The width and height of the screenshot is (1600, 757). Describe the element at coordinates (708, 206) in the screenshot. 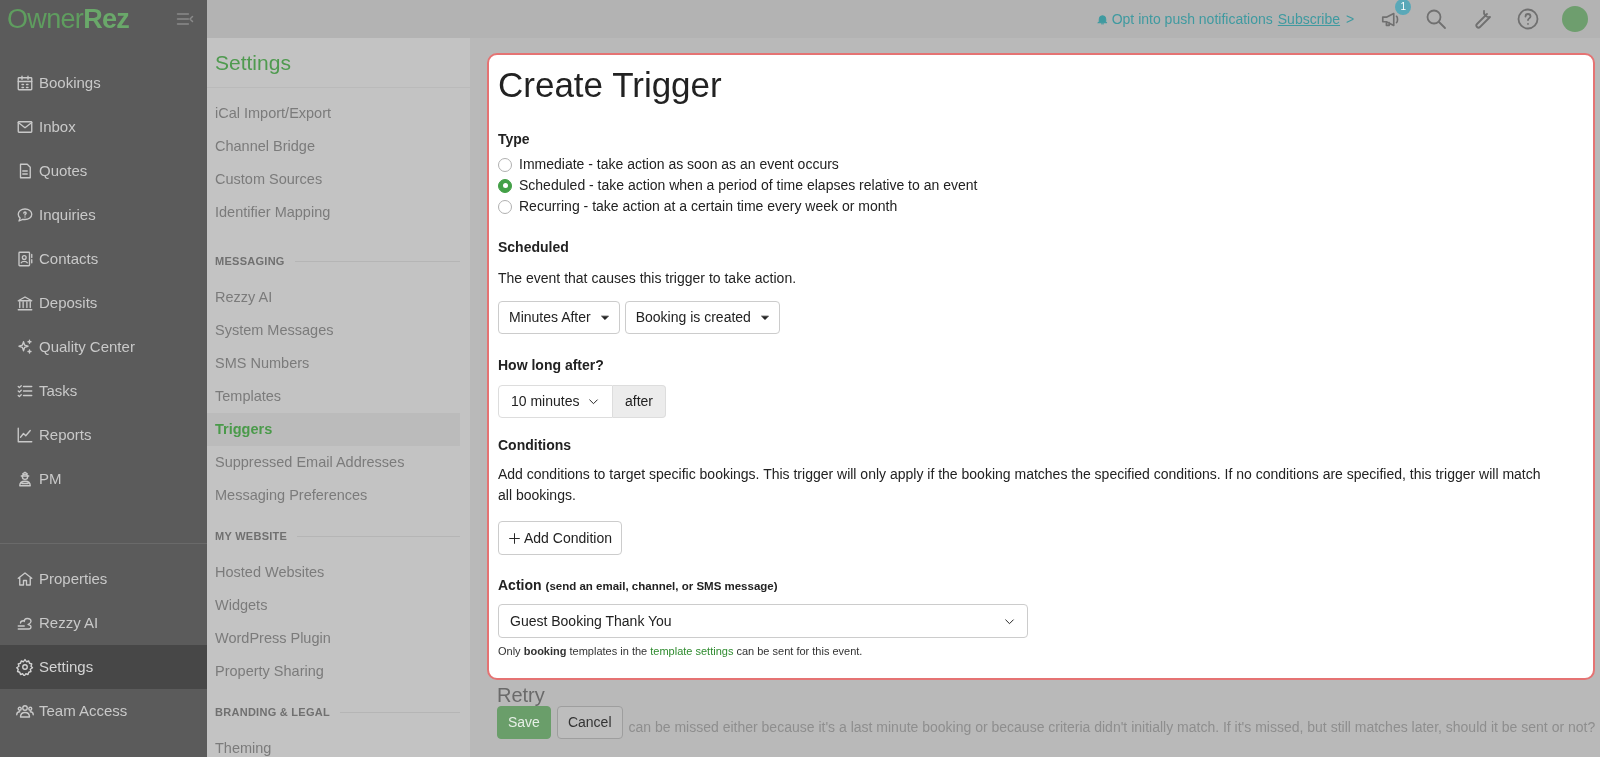

I see `radio-label: Recurring - take action at a certain time every week or month` at that location.